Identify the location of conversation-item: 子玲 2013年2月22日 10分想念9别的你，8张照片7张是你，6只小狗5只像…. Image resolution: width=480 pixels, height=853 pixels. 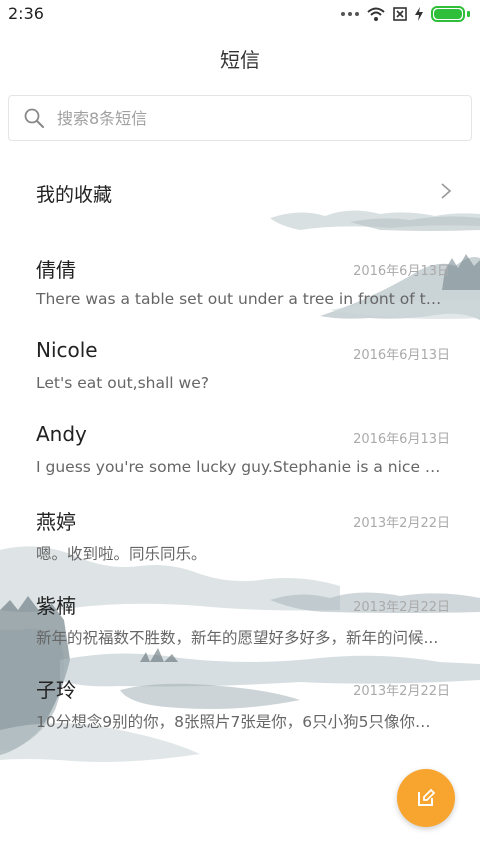
(240, 706).